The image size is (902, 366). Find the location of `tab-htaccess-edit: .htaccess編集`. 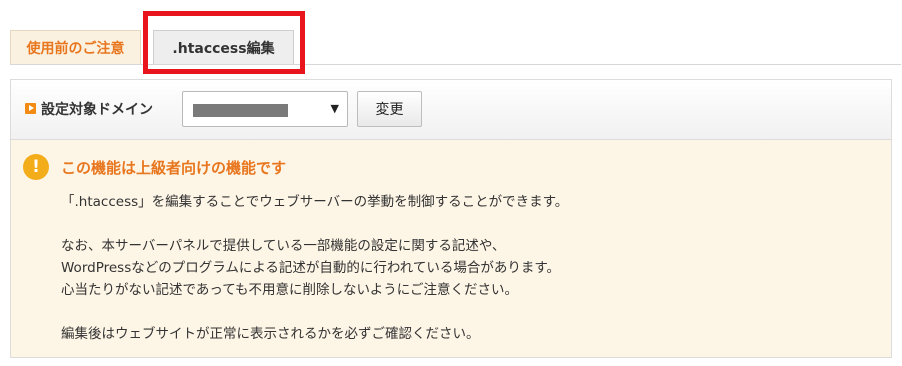

tab-htaccess-edit: .htaccess編集 is located at coordinates (223, 47).